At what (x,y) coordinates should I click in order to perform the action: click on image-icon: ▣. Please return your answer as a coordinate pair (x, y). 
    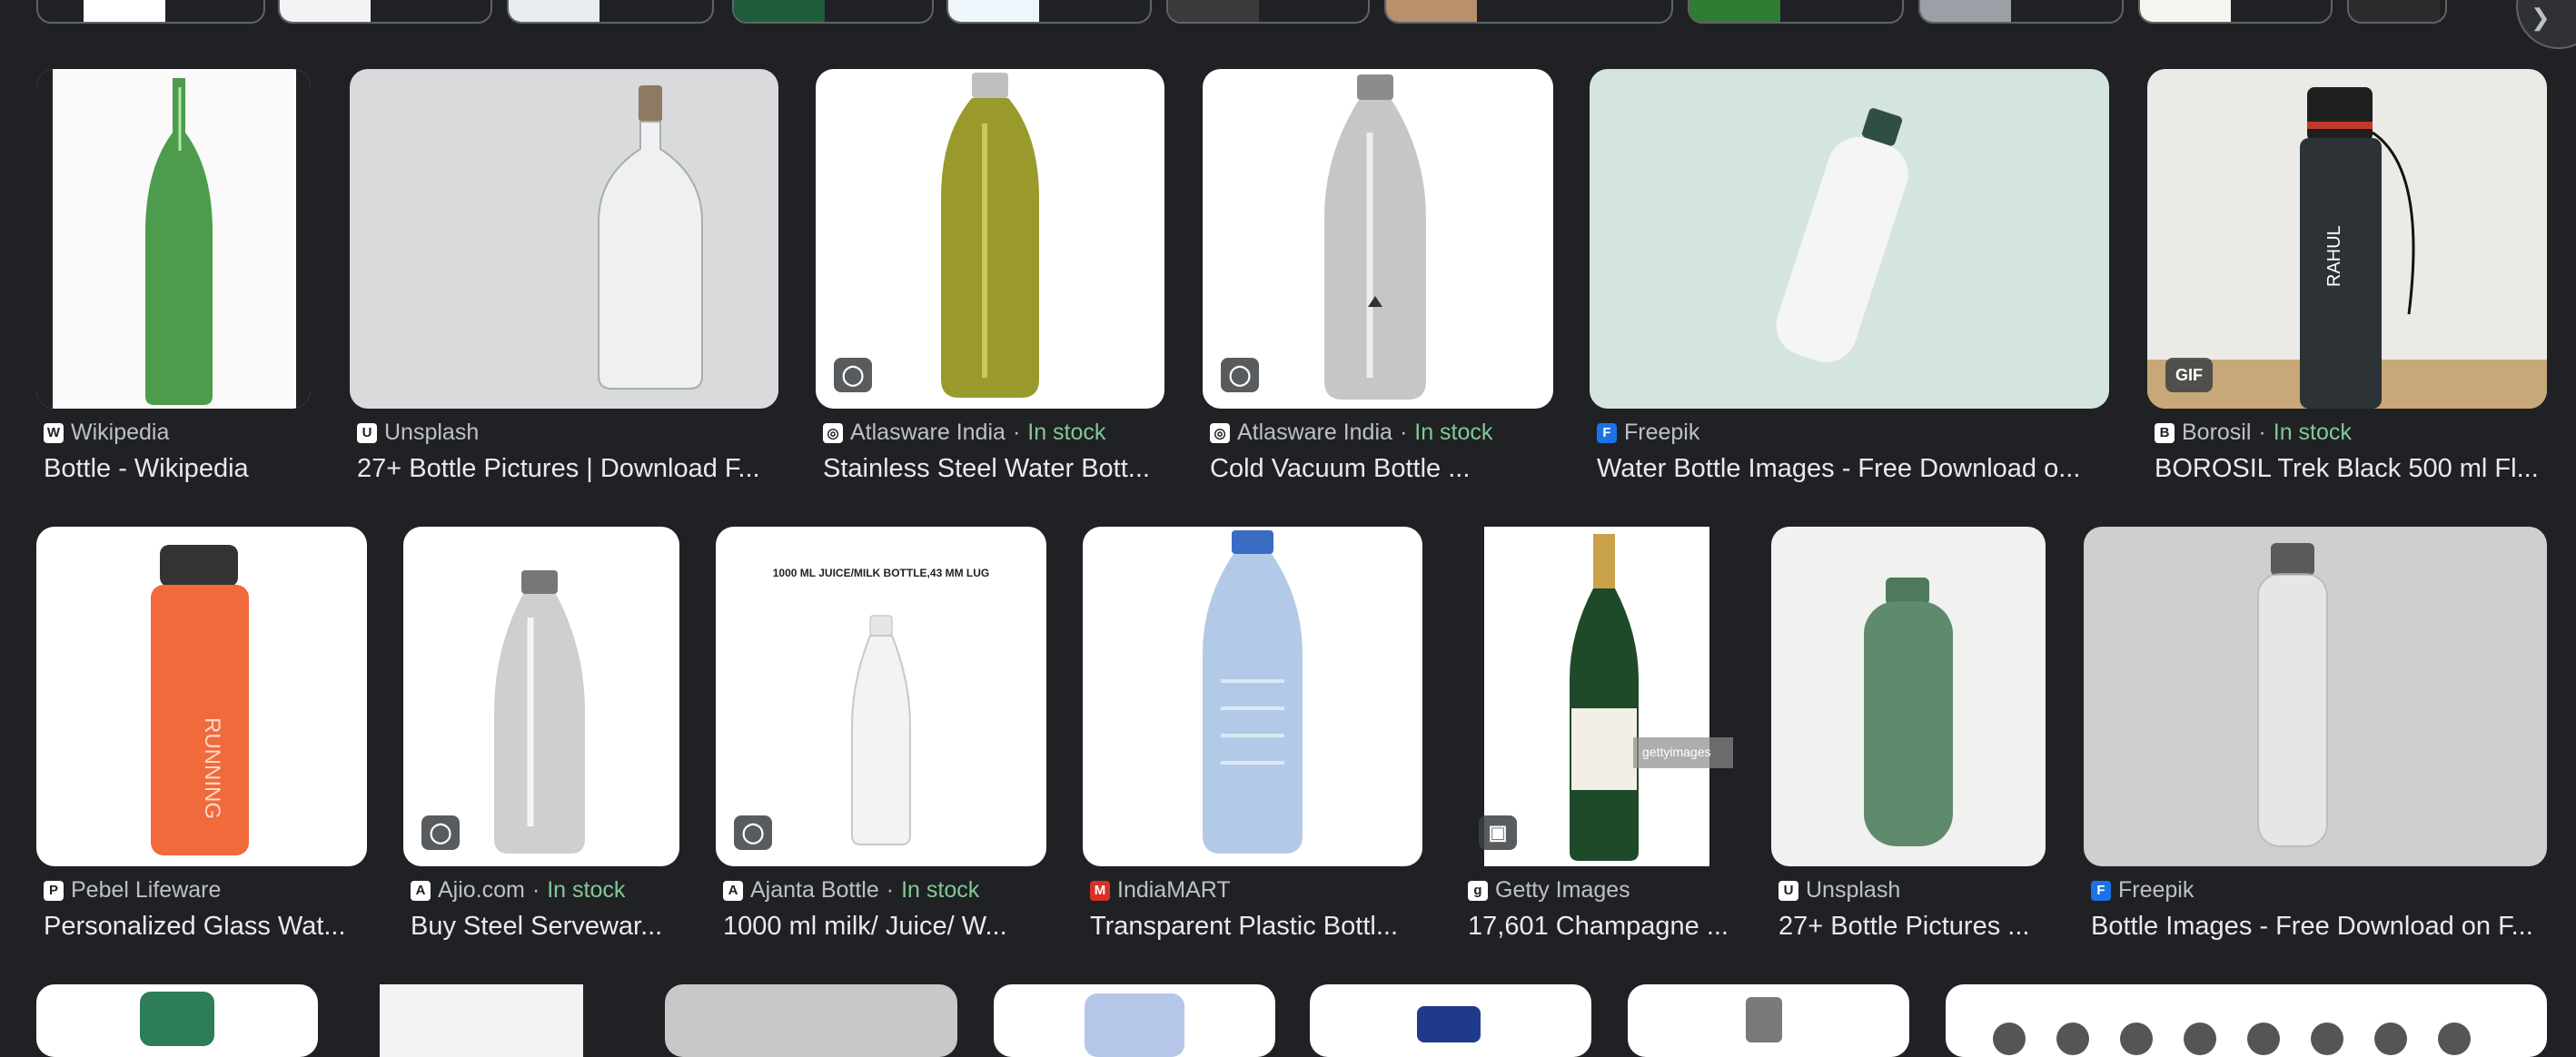
    Looking at the image, I should click on (1498, 832).